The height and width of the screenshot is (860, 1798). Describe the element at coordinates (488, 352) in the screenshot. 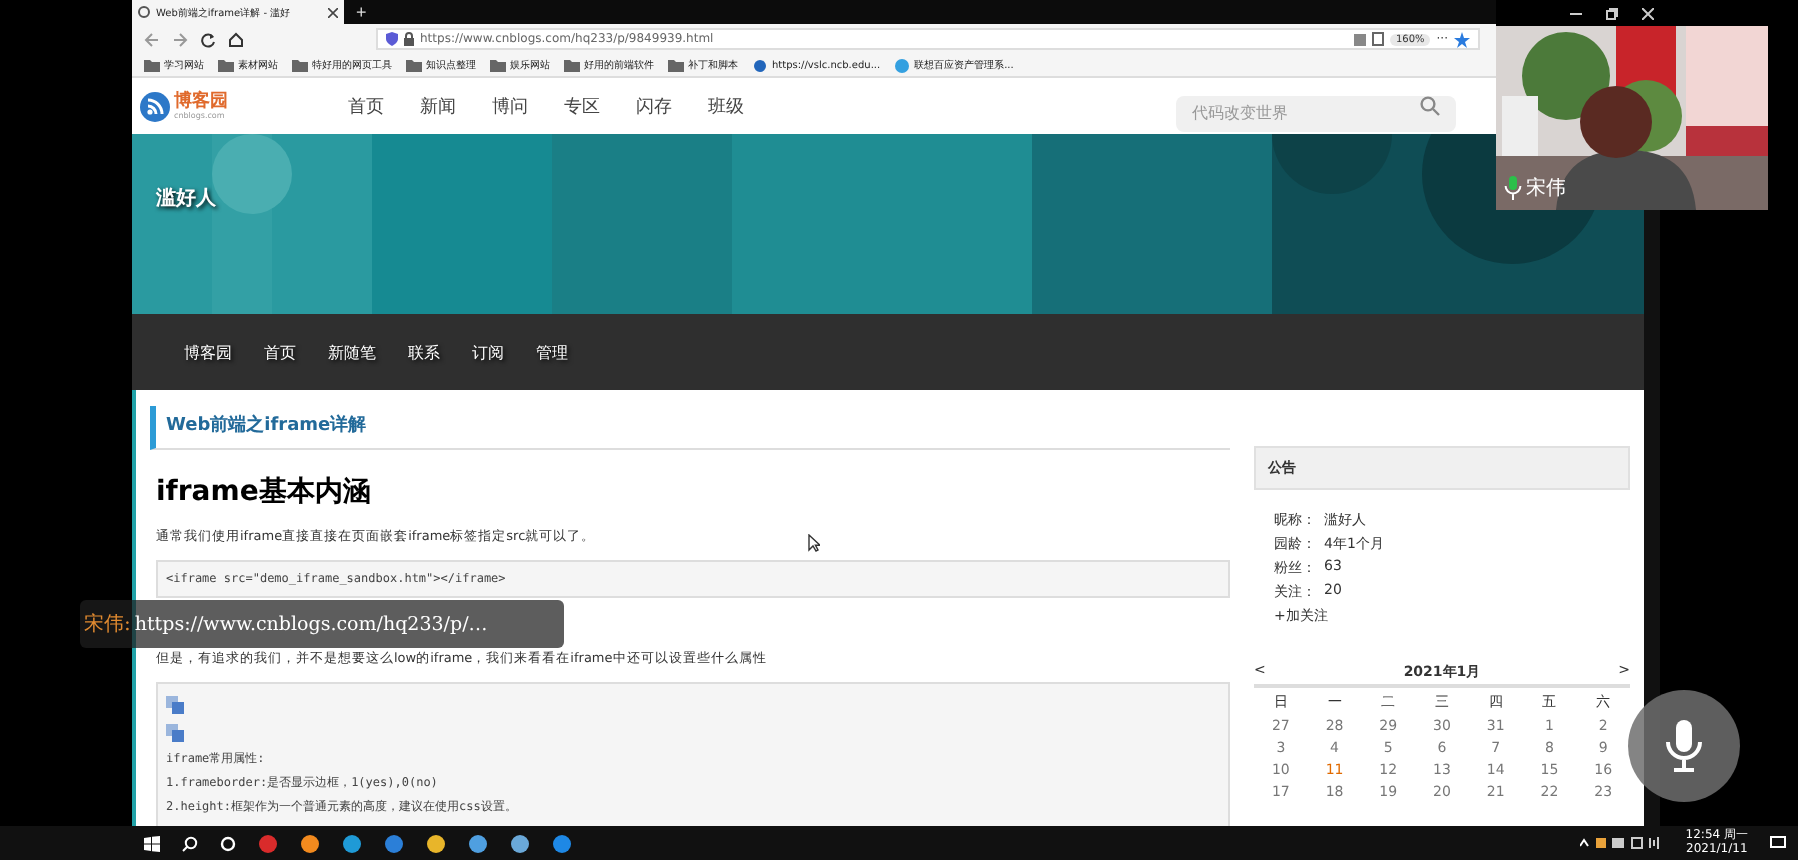

I see `nav-link: 订阅` at that location.